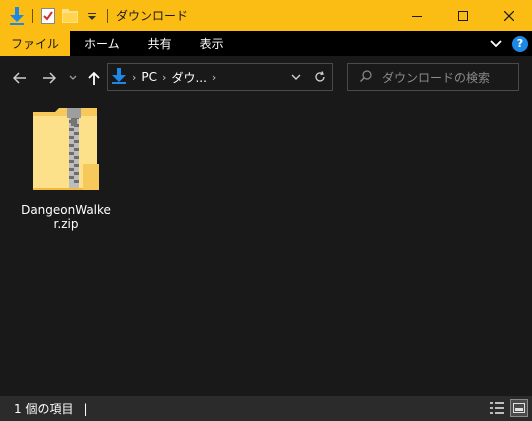 The width and height of the screenshot is (532, 421). Describe the element at coordinates (32, 15) in the screenshot. I see `qat-separator` at that location.